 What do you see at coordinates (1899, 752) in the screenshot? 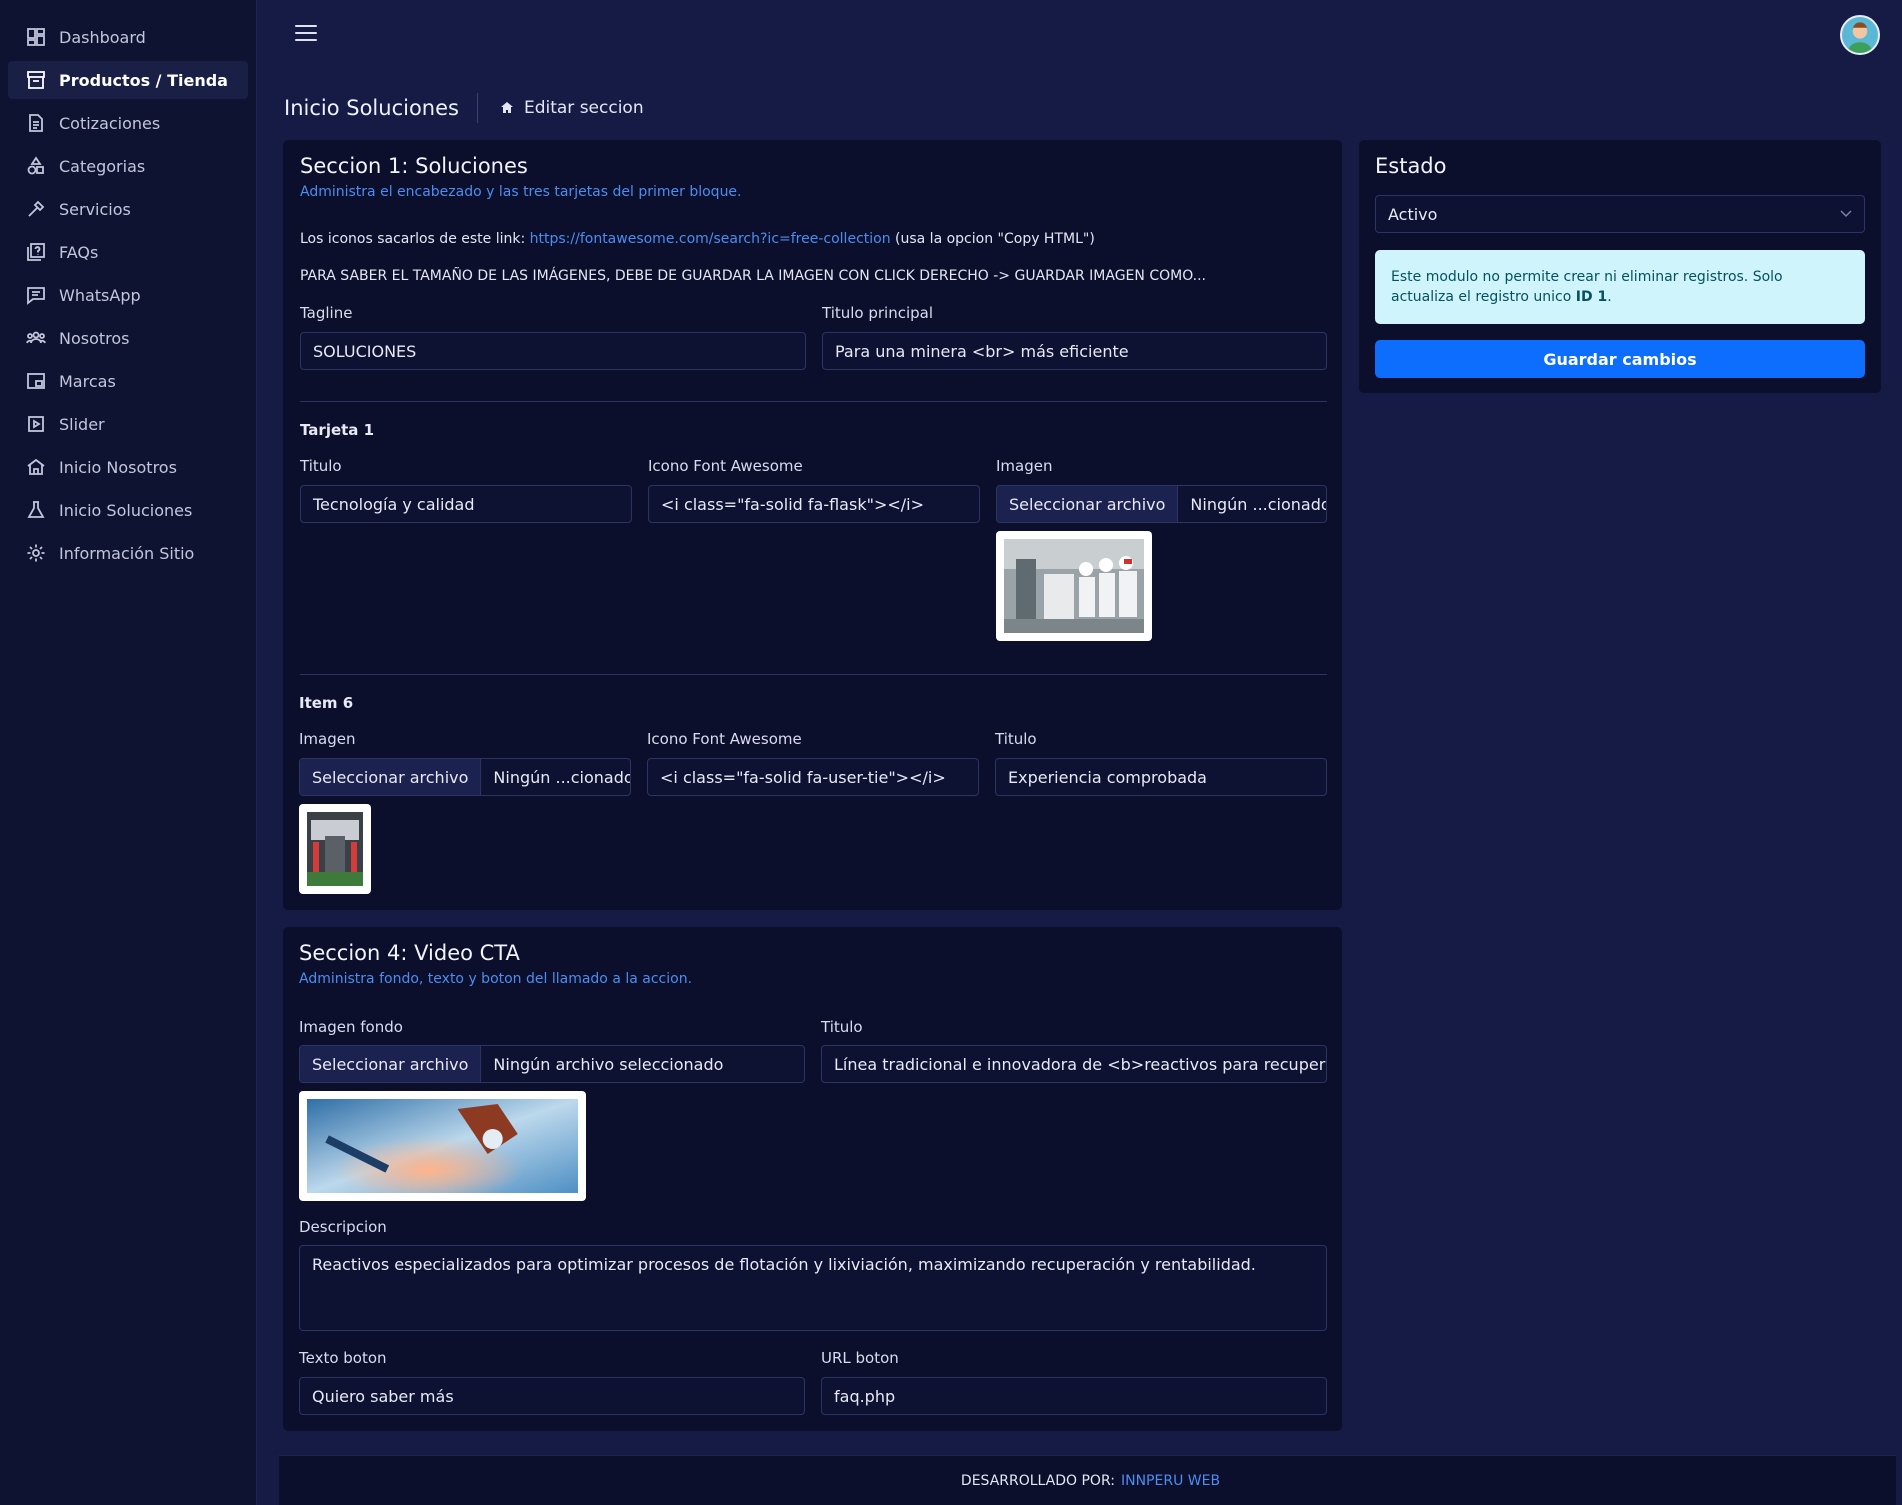
I see `scrollbar` at bounding box center [1899, 752].